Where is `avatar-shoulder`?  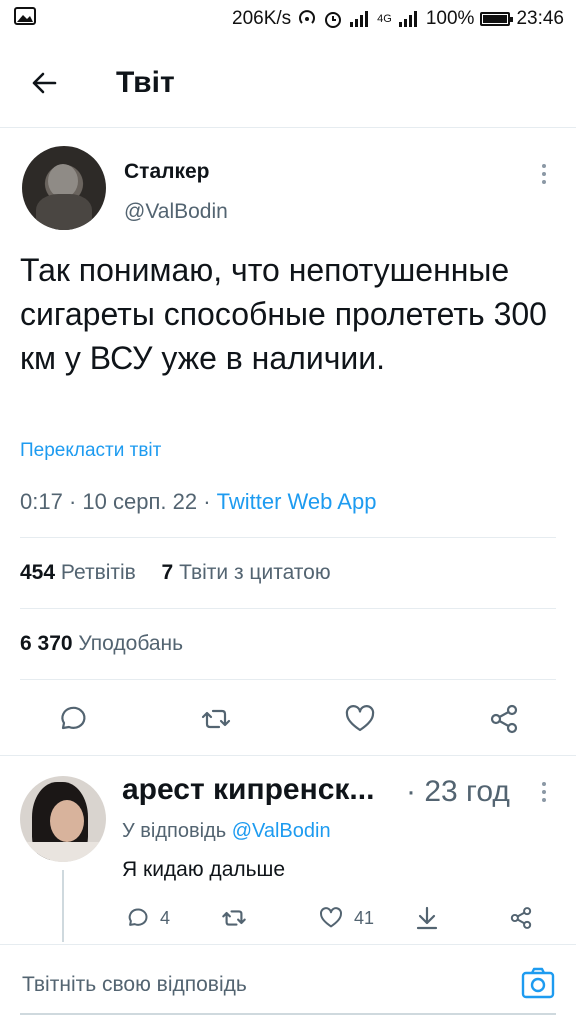 avatar-shoulder is located at coordinates (63, 852).